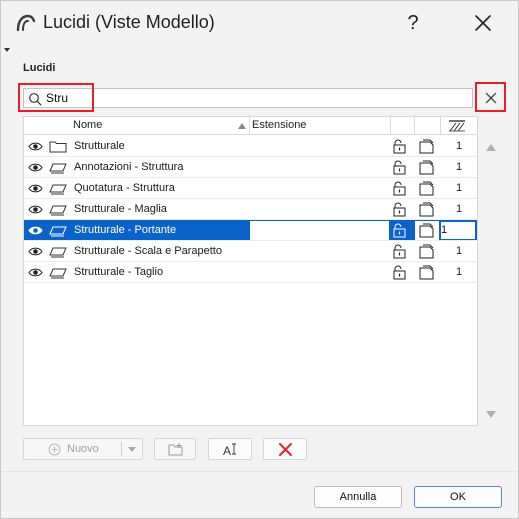 Image resolution: width=519 pixels, height=519 pixels. I want to click on collapse-arrow-icon, so click(7, 50).